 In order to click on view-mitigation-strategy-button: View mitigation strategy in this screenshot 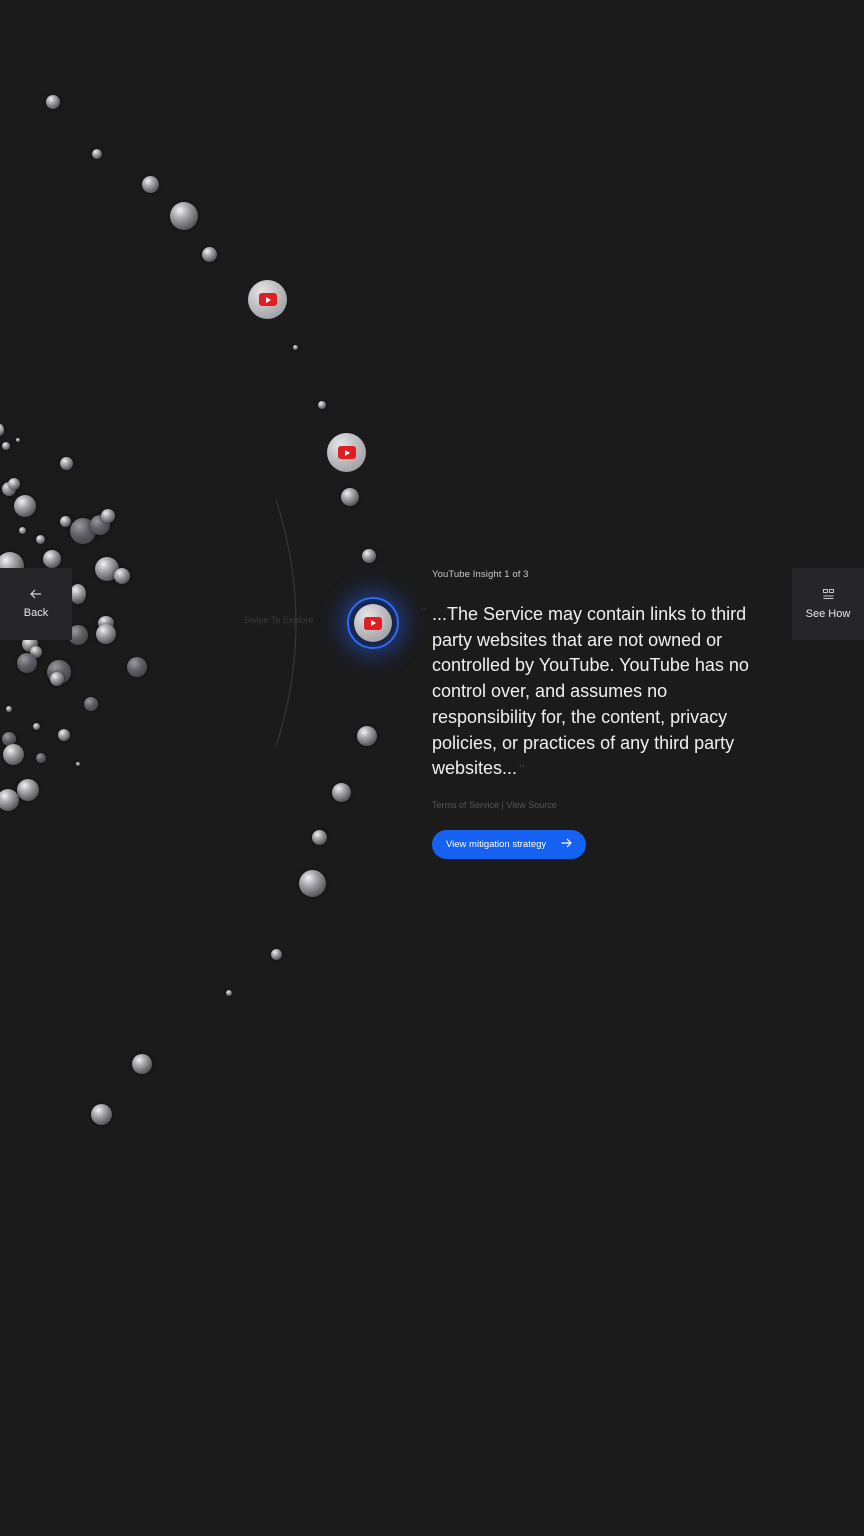, I will do `click(509, 844)`.